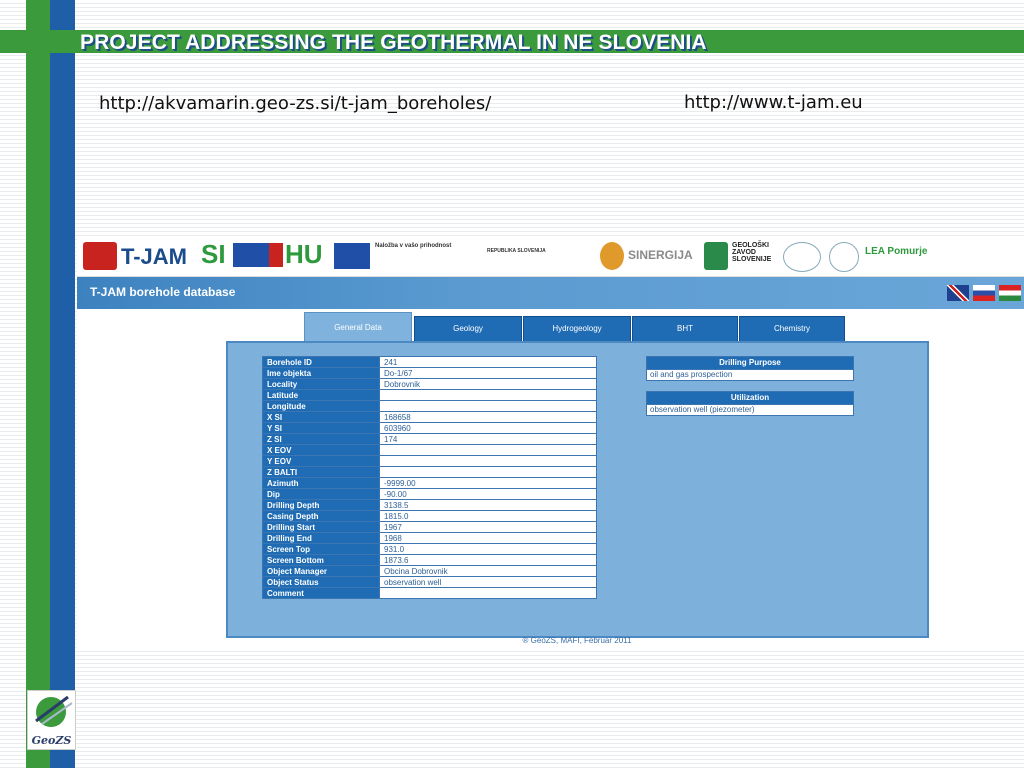  What do you see at coordinates (321, 472) in the screenshot?
I see `field-label: Z BALTI` at bounding box center [321, 472].